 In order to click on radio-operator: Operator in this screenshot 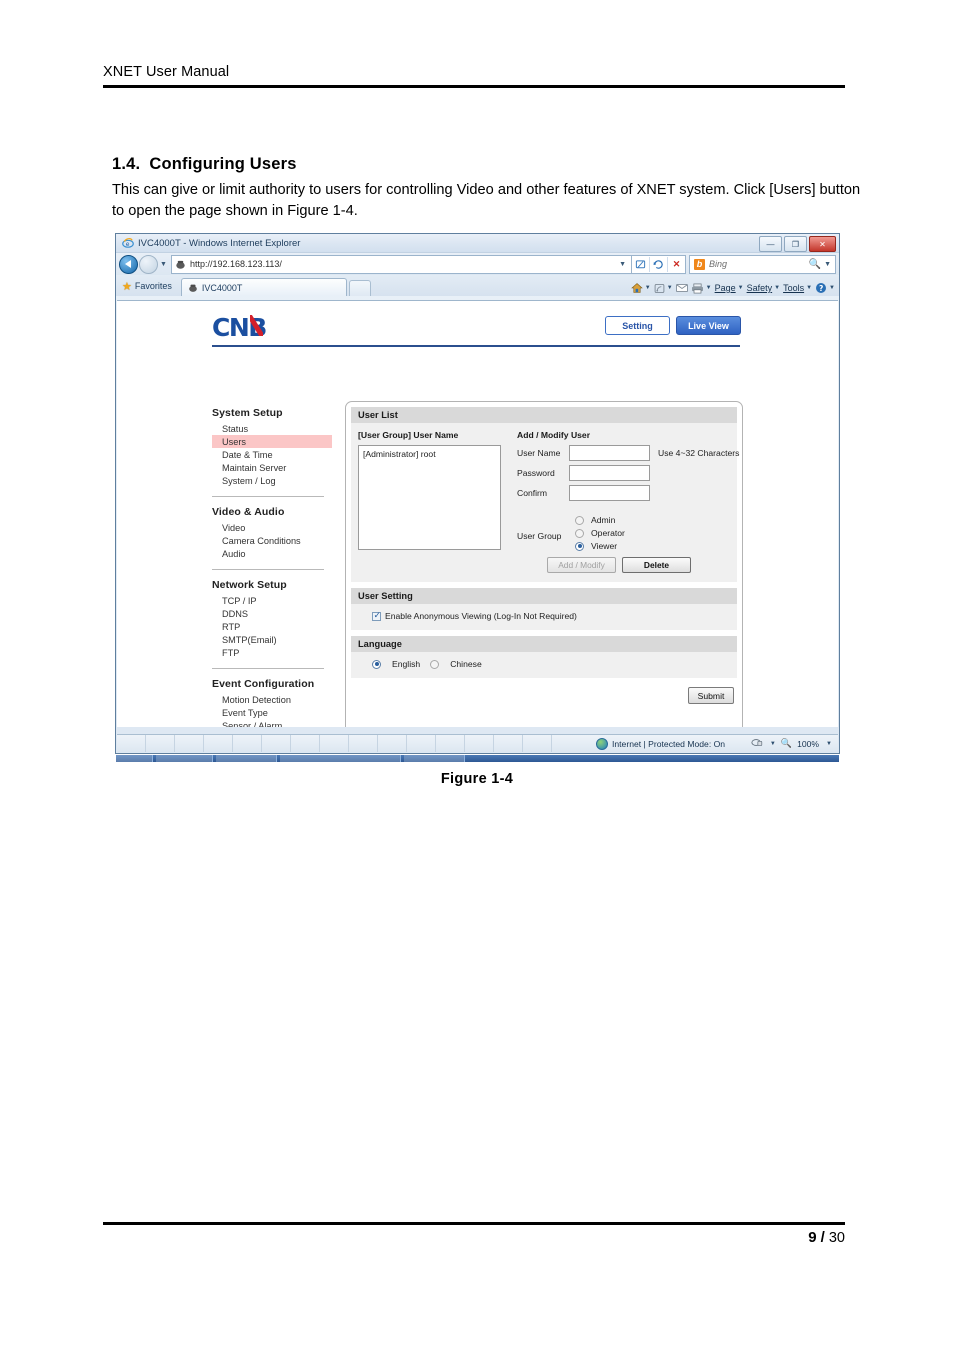, I will do `click(600, 533)`.